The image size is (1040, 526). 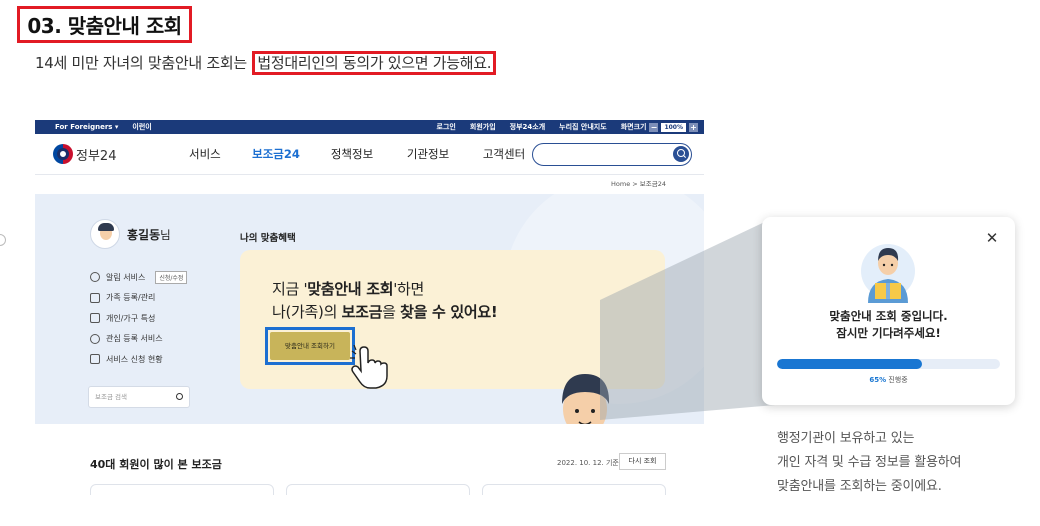 What do you see at coordinates (888, 325) in the screenshot?
I see `loading-message: 맞춤안내 조회 중입니다. 잠시만 기다려주세요!` at bounding box center [888, 325].